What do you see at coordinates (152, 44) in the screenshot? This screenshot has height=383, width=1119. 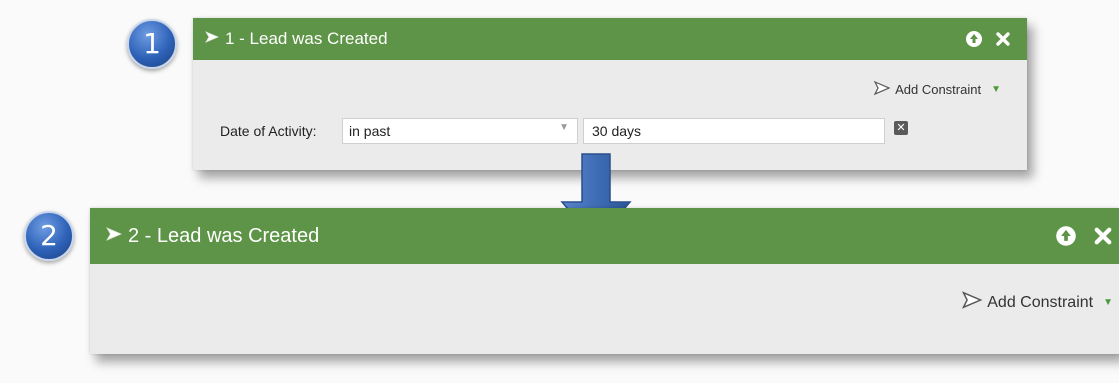 I see `step-number-badge: 1` at bounding box center [152, 44].